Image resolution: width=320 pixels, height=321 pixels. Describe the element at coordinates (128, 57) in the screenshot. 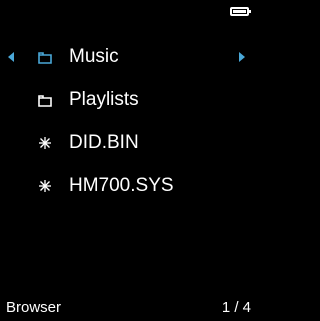

I see `list-item-music: Music` at that location.